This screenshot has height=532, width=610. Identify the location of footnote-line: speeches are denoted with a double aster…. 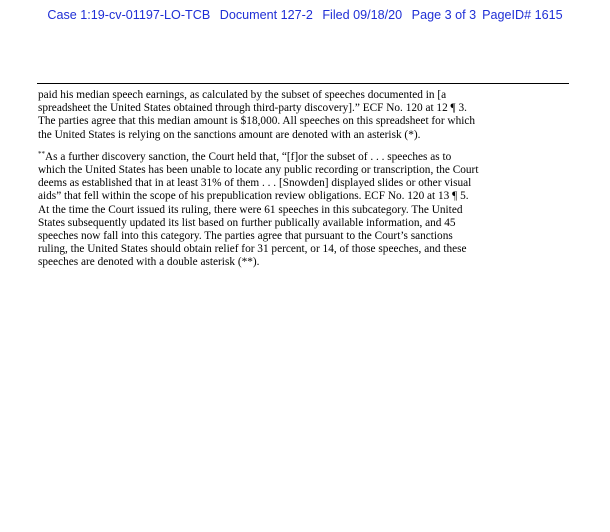
(149, 262).